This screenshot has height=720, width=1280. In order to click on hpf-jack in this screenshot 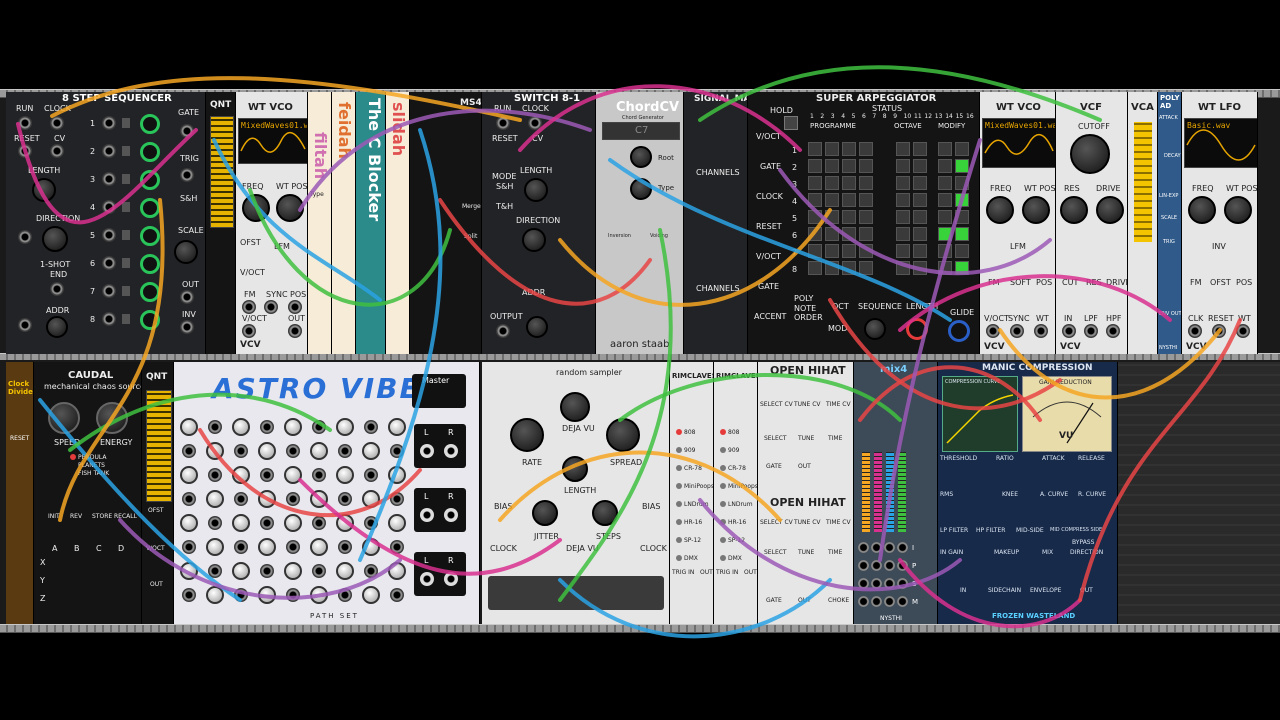, I will do `click(1113, 331)`.